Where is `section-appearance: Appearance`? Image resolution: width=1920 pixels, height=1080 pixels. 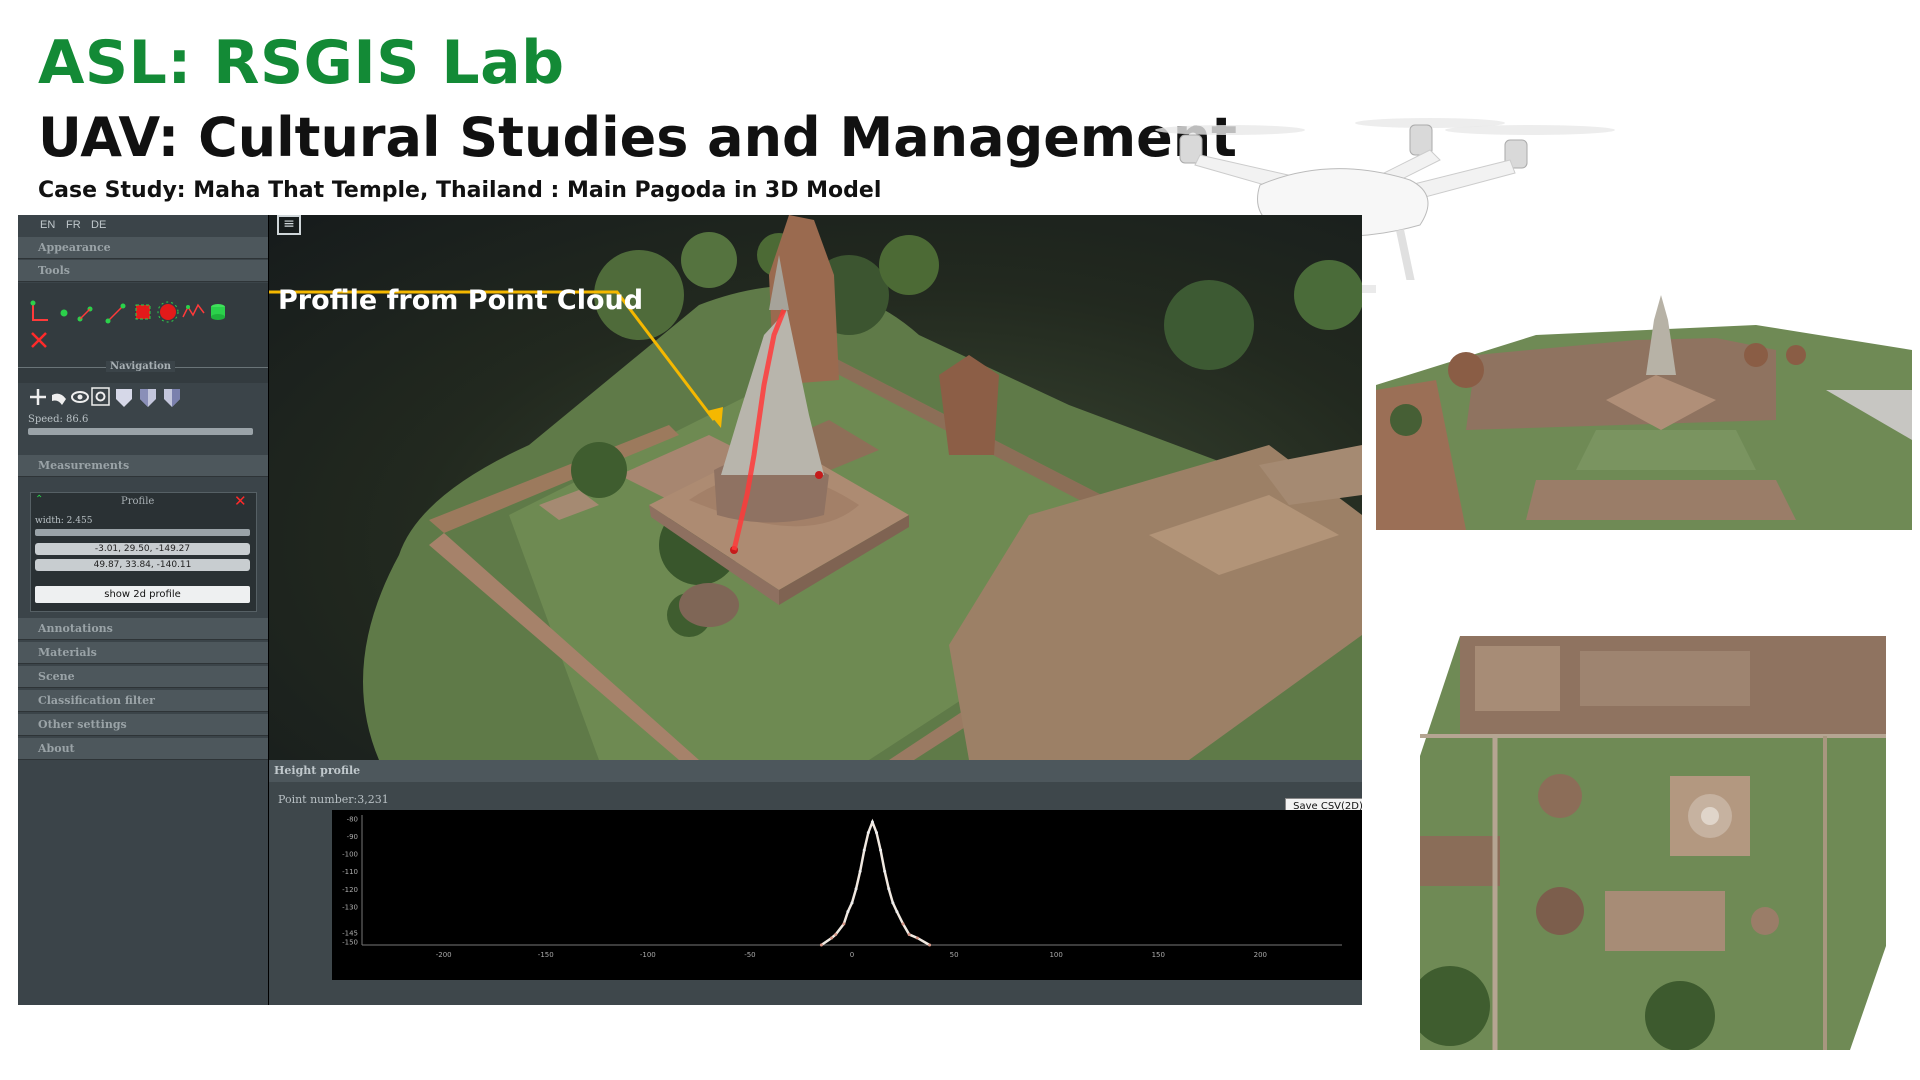 section-appearance: Appearance is located at coordinates (143, 248).